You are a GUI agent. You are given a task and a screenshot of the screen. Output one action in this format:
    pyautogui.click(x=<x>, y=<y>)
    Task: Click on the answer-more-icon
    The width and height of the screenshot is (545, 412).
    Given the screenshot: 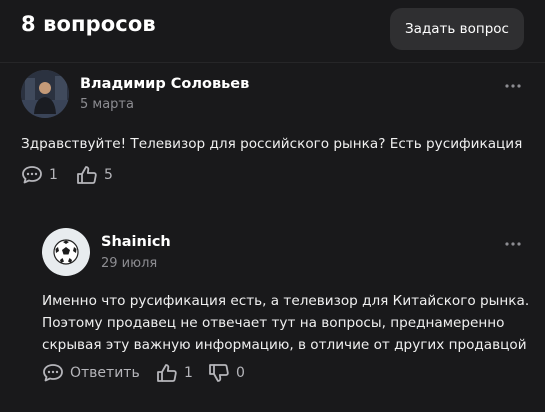 What is the action you would take?
    pyautogui.click(x=513, y=241)
    